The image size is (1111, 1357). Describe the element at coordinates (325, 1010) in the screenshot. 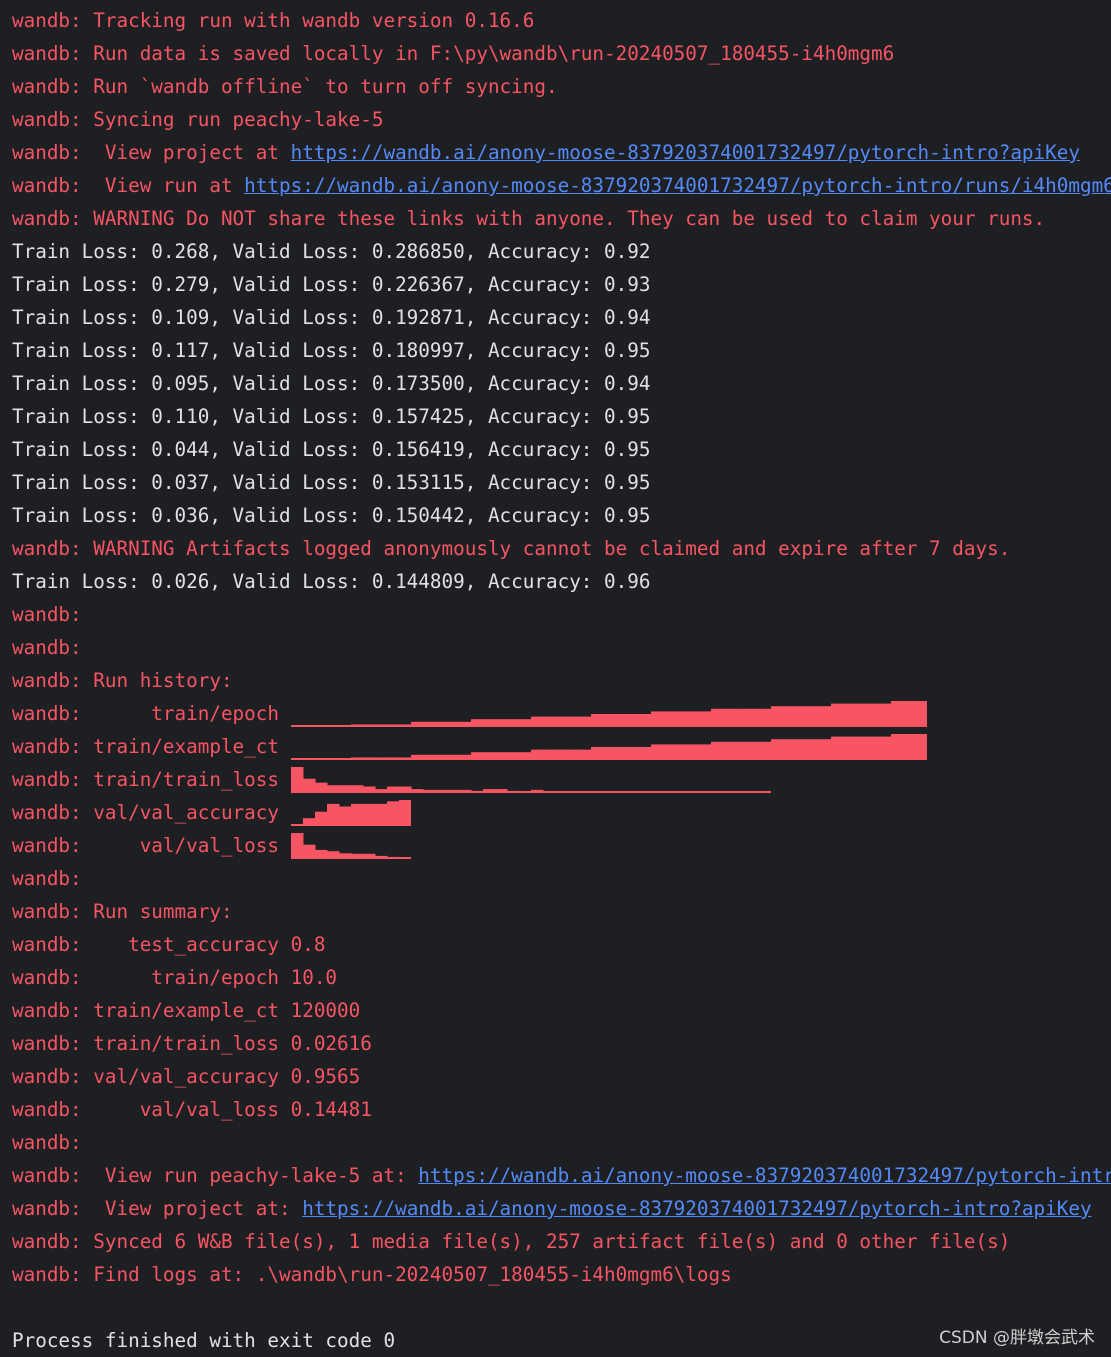

I see `summary-value: 120000` at that location.